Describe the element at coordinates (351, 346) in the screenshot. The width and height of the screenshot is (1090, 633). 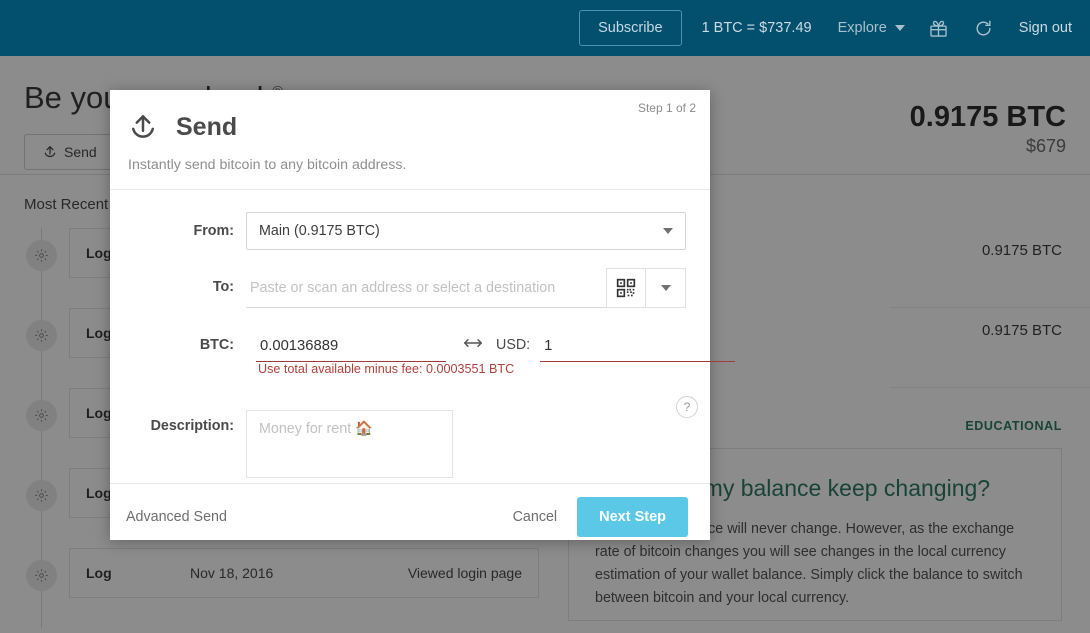
I see `btc-amount-input` at that location.